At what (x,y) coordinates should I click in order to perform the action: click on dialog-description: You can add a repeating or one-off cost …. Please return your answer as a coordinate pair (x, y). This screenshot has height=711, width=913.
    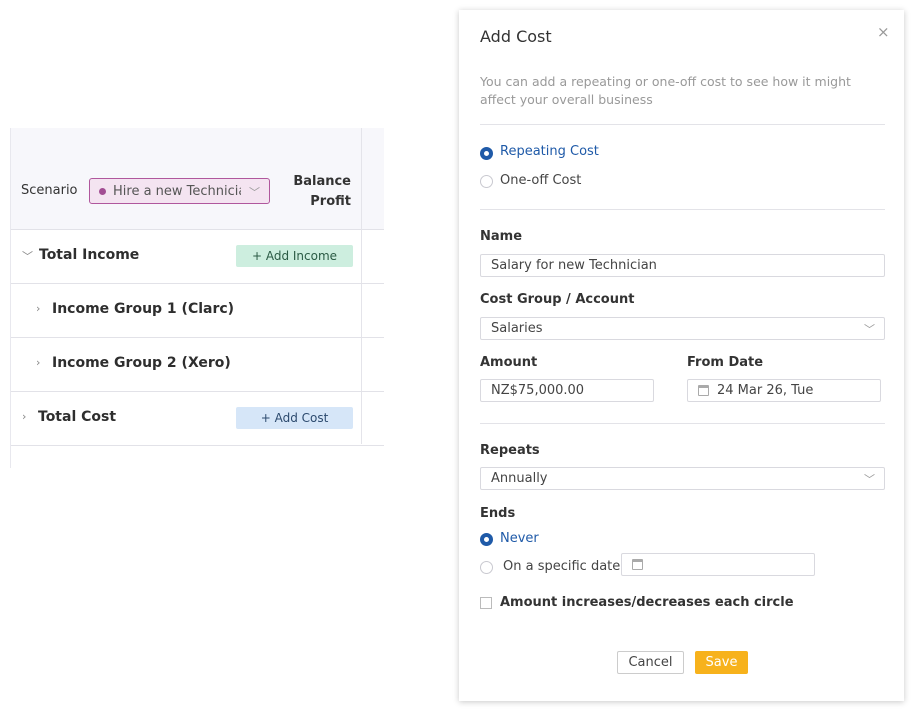
    Looking at the image, I should click on (665, 90).